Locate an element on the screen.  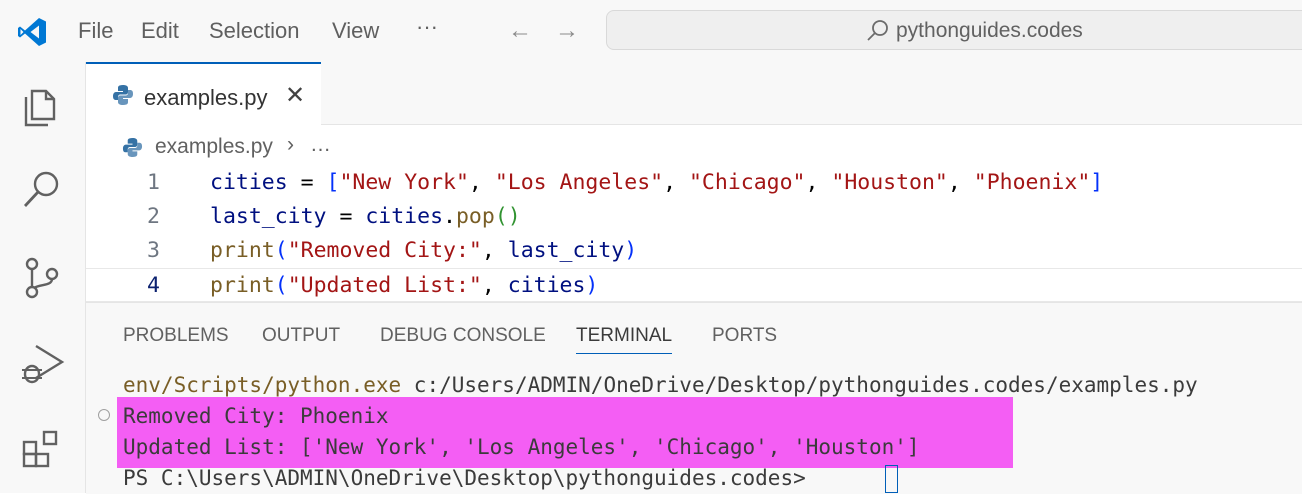
code-text: last_city = cities.pop() is located at coordinates (365, 216).